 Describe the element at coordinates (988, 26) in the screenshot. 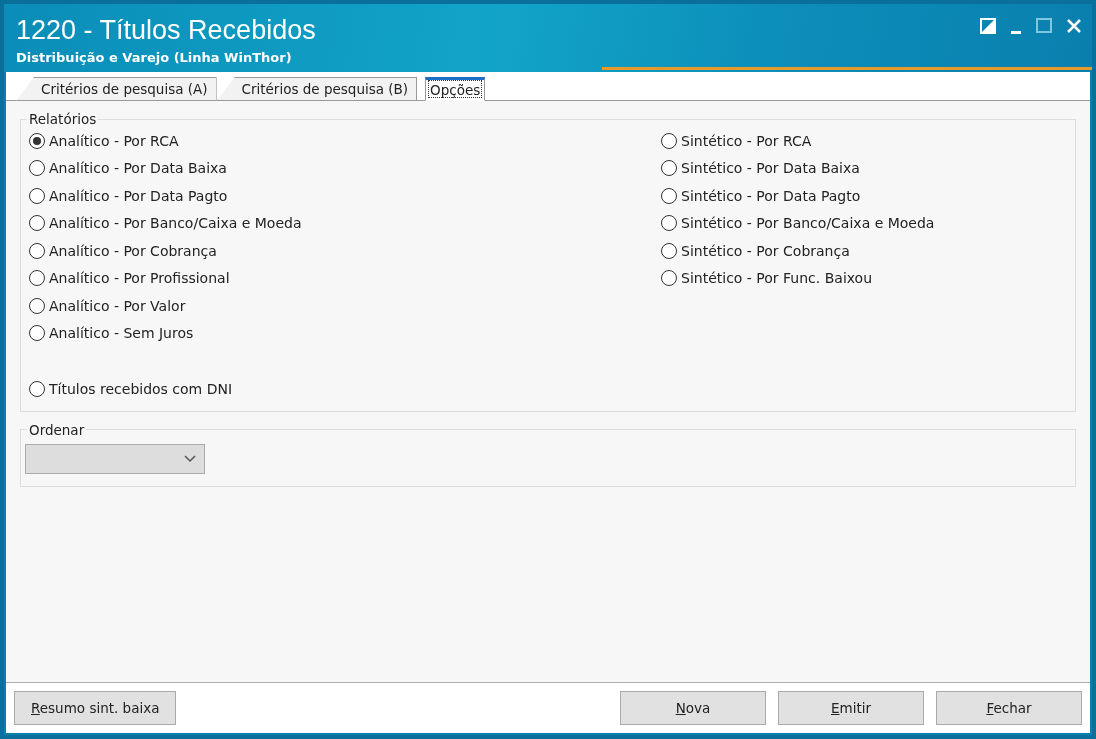

I see `theme-icon` at that location.